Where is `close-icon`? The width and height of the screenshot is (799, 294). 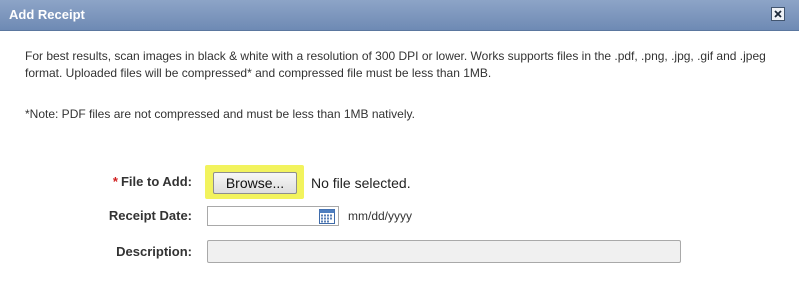 close-icon is located at coordinates (778, 14).